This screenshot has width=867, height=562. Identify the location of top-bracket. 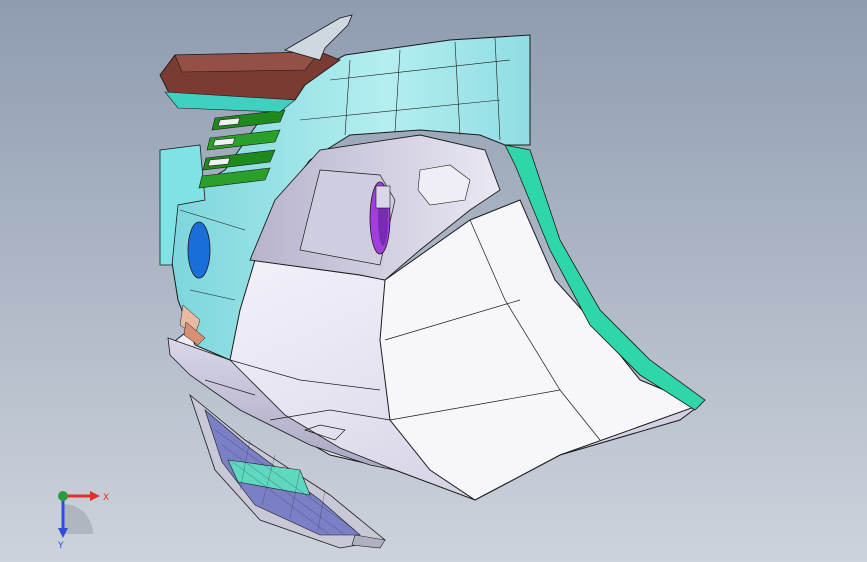
(318, 37).